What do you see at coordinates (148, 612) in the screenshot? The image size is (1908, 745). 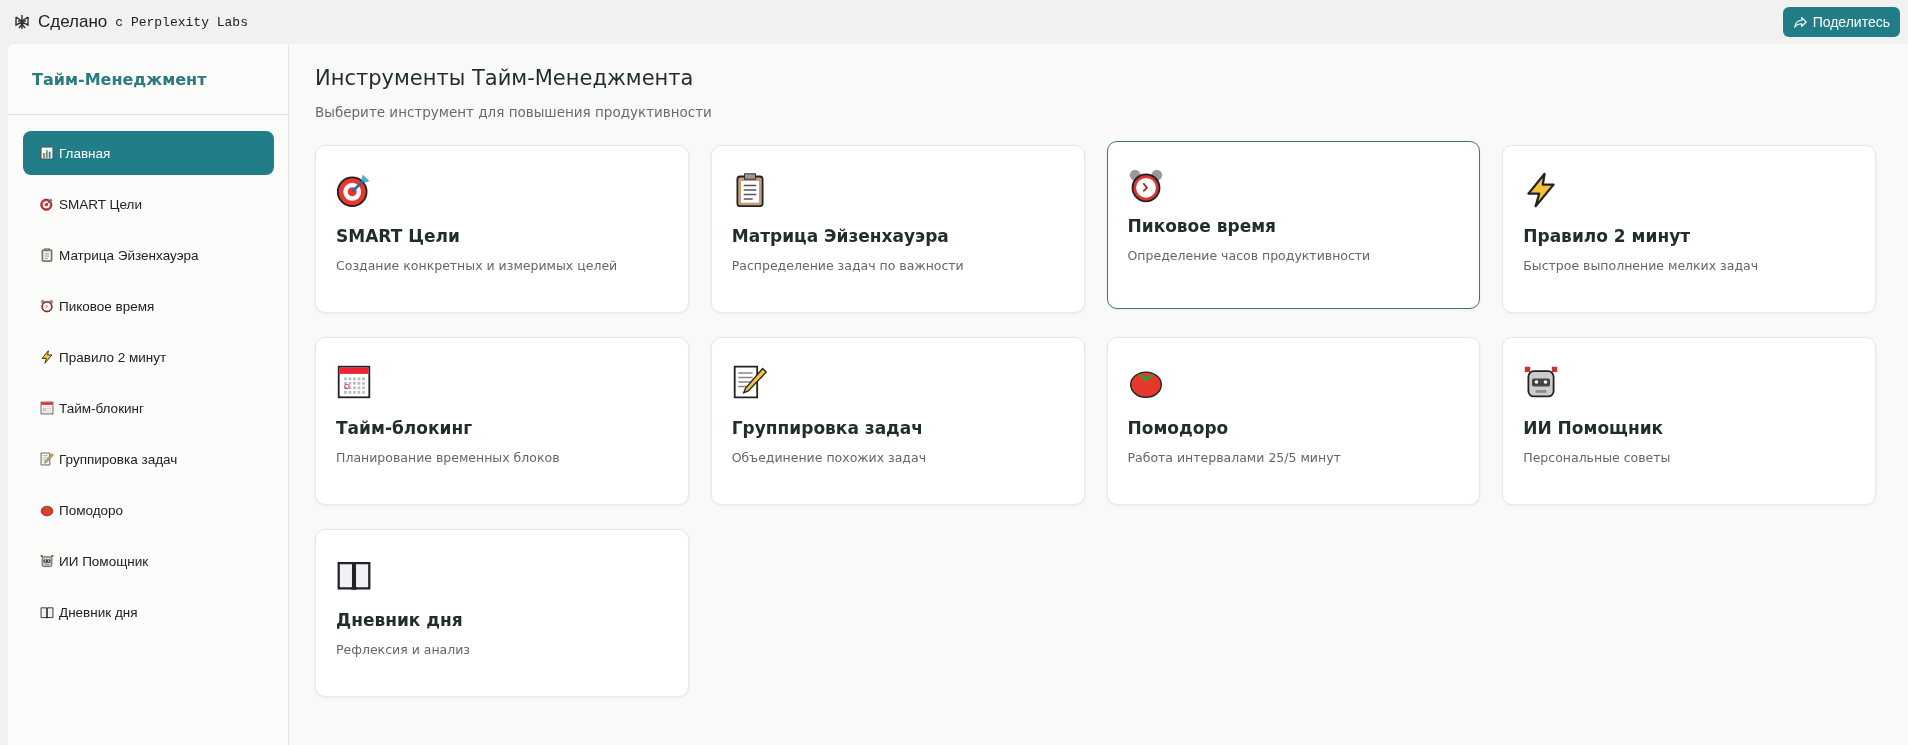 I see `nav-item: Дневник дня` at bounding box center [148, 612].